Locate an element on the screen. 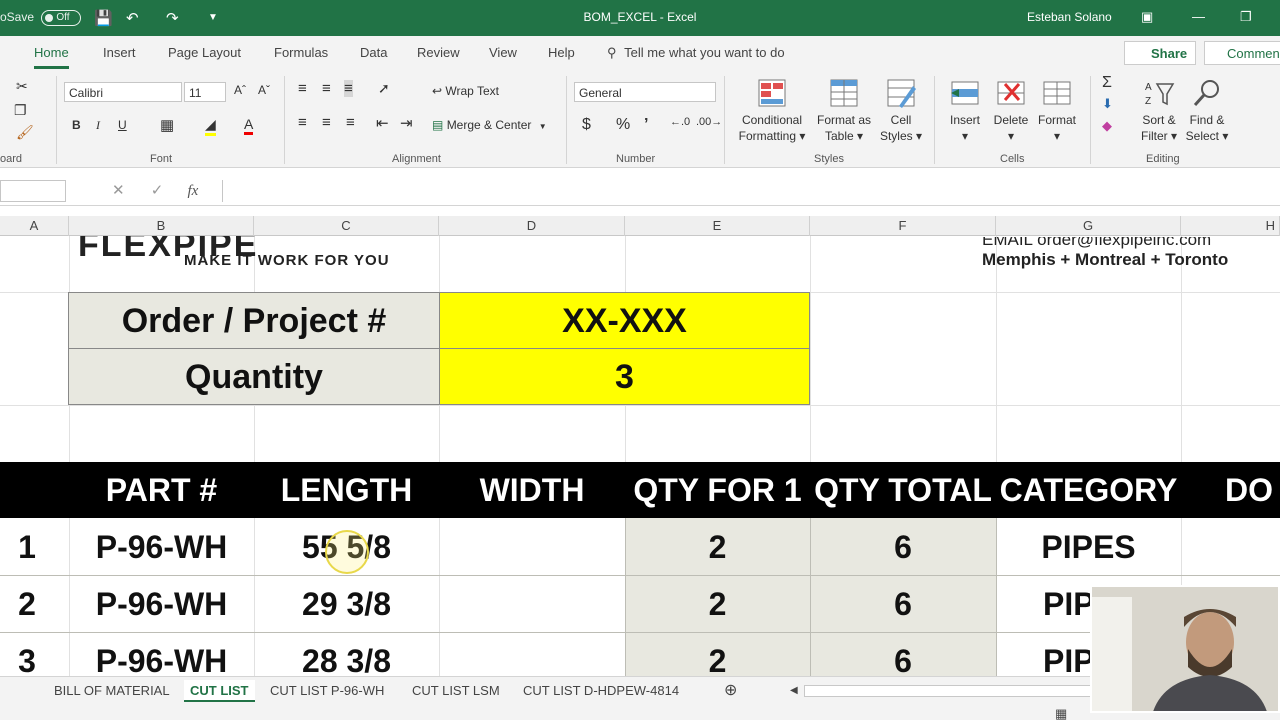 The height and width of the screenshot is (725, 1280). center-icon: ≡ is located at coordinates (326, 122).